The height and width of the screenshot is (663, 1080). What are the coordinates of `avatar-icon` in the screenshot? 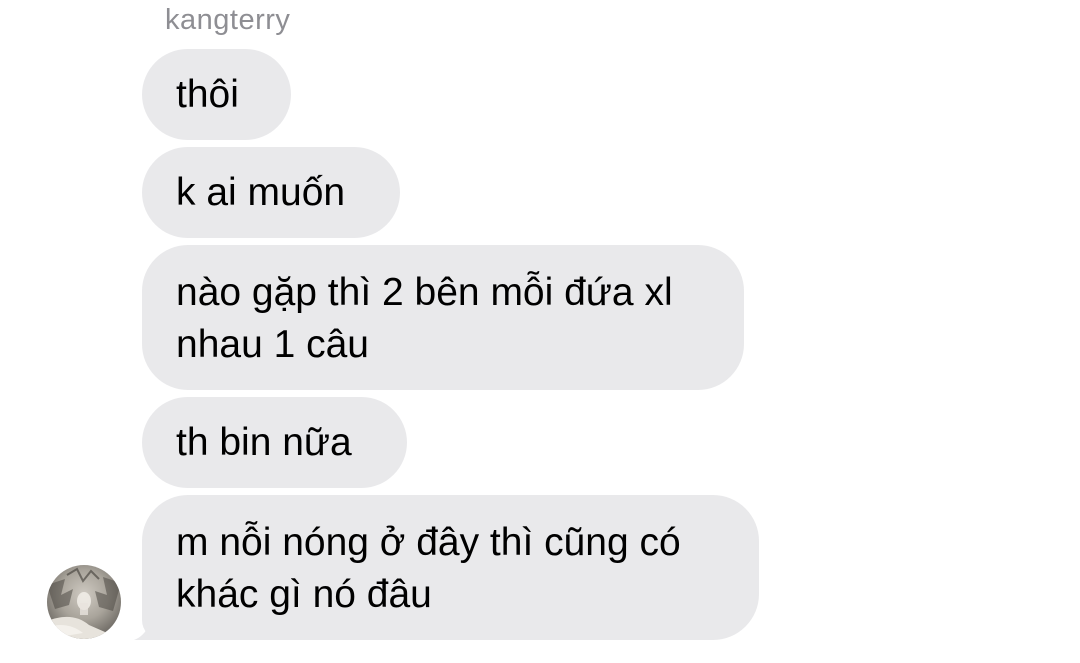 It's located at (84, 602).